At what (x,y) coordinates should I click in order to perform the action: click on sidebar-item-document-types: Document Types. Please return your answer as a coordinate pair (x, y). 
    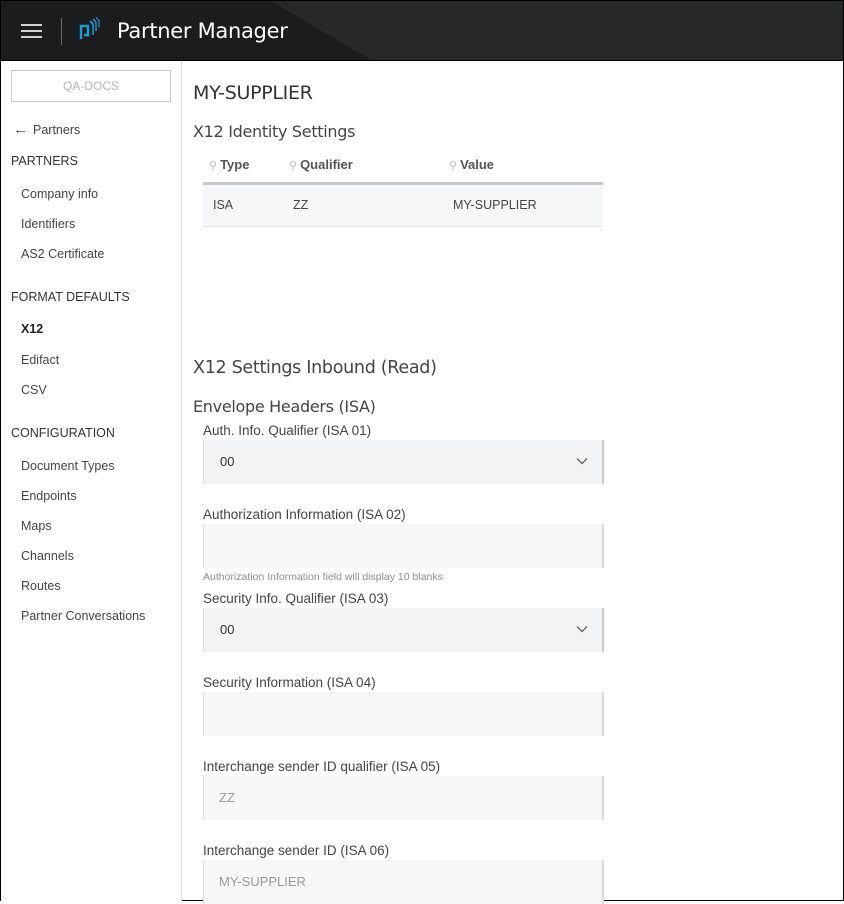
    Looking at the image, I should click on (68, 466).